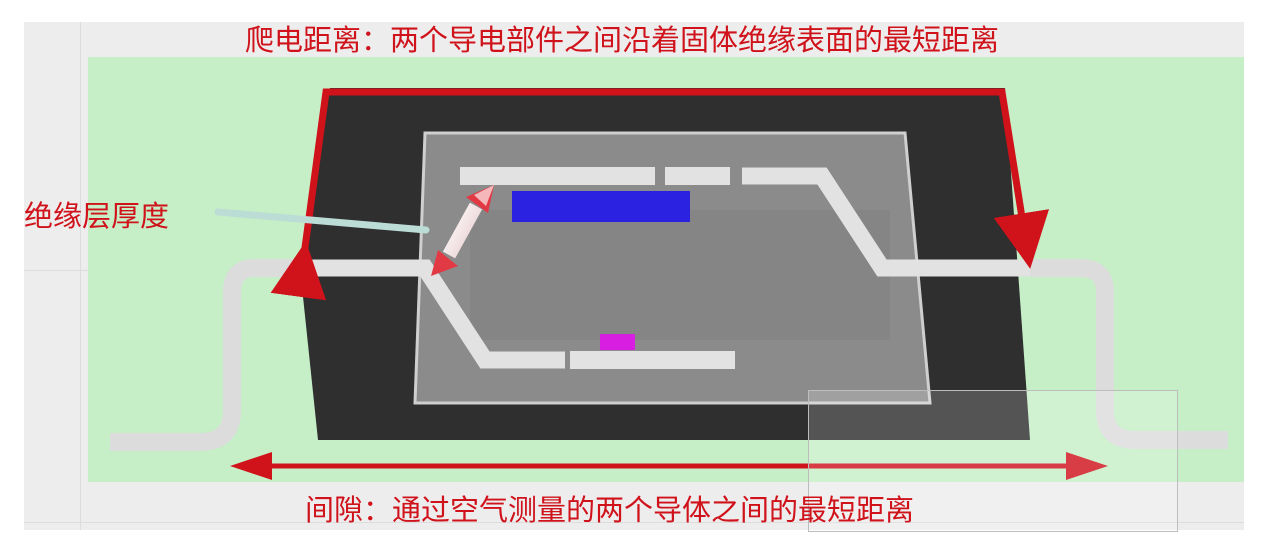 This screenshot has width=1268, height=556. What do you see at coordinates (610, 510) in the screenshot?
I see `clearance-label: 间隙：通过空气测量的两个导体之间的最短距离` at bounding box center [610, 510].